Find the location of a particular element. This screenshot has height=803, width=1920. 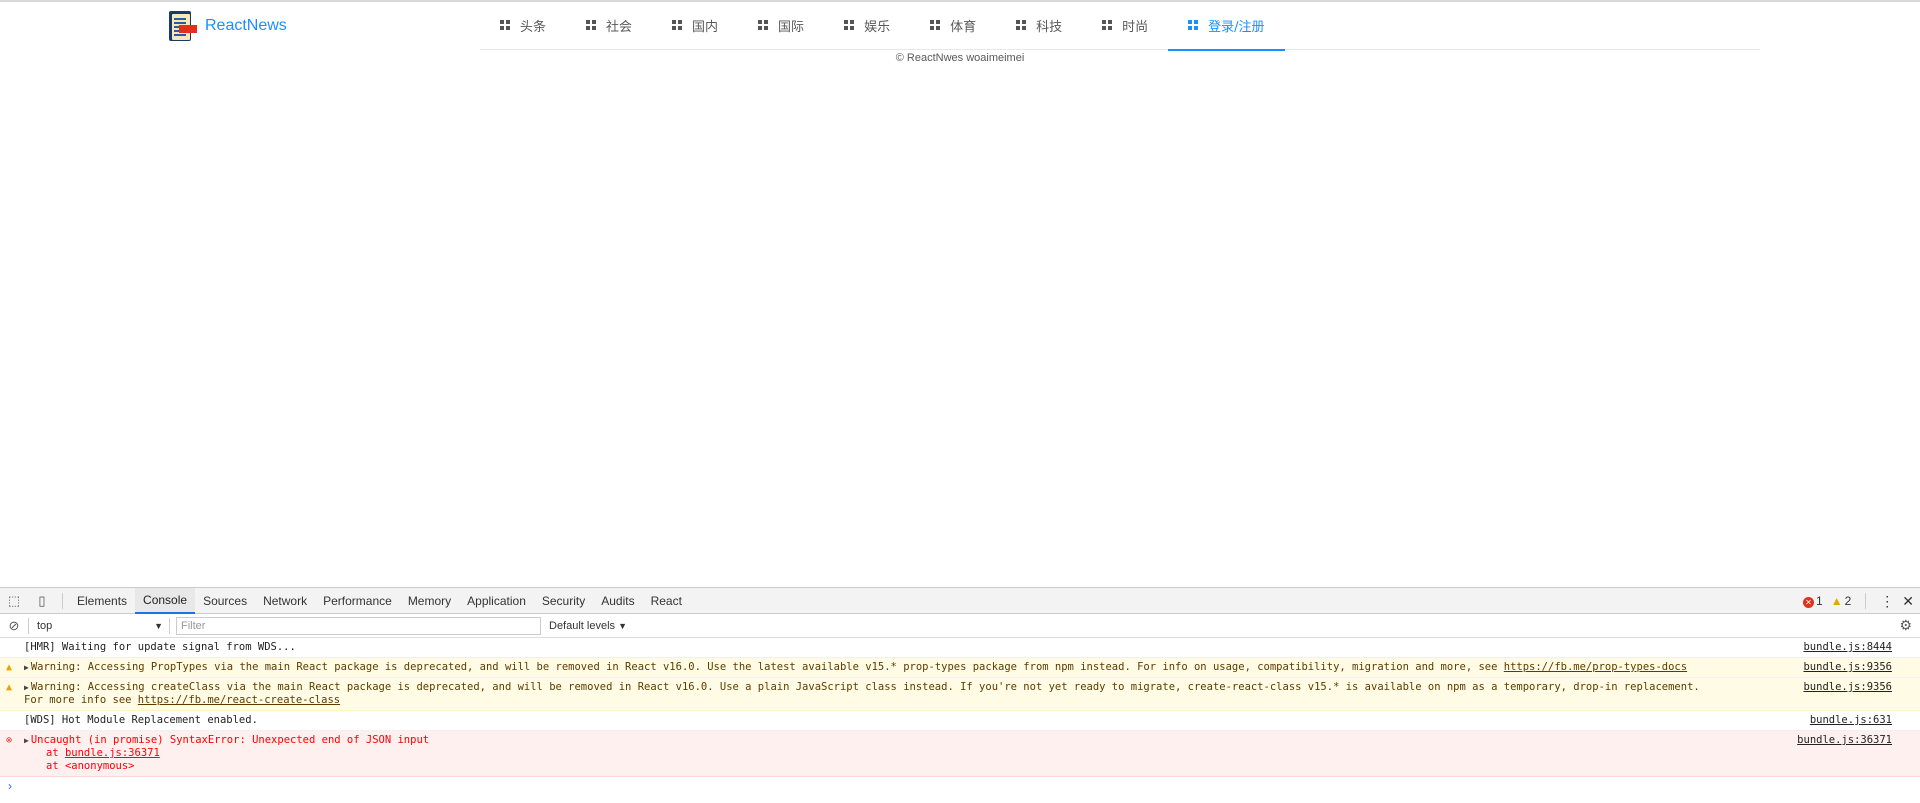

nav-item-5: 体育 is located at coordinates (953, 25).